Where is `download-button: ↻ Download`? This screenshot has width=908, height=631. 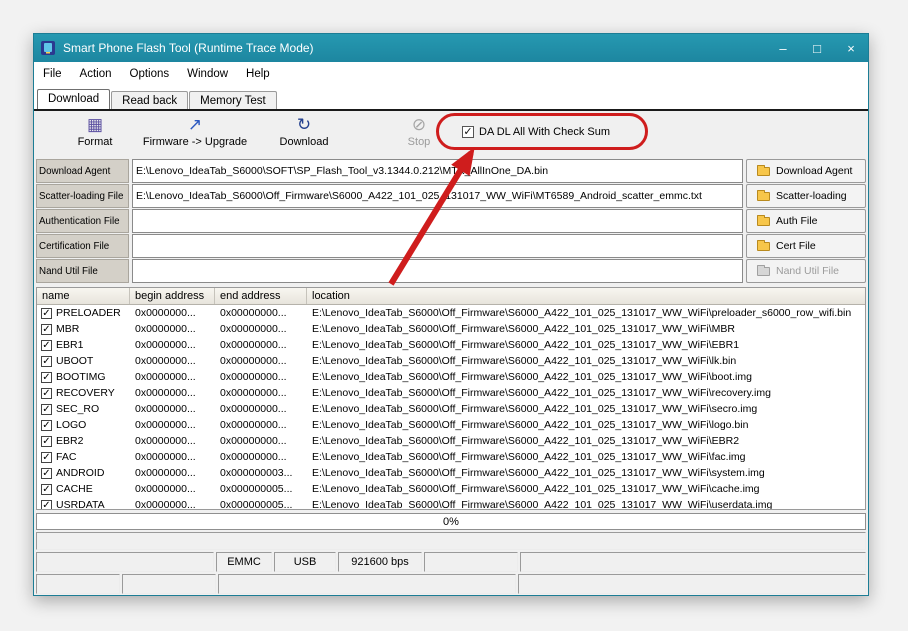
download-button: ↻ Download is located at coordinates (304, 131).